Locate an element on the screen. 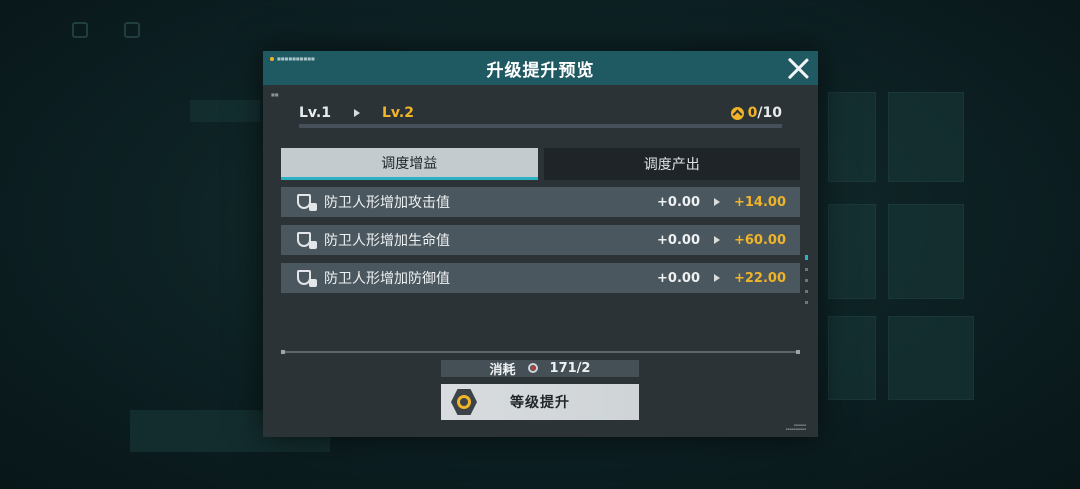 Image resolution: width=1080 pixels, height=489 pixels. dialog-title: 升级提升预览 is located at coordinates (540, 70).